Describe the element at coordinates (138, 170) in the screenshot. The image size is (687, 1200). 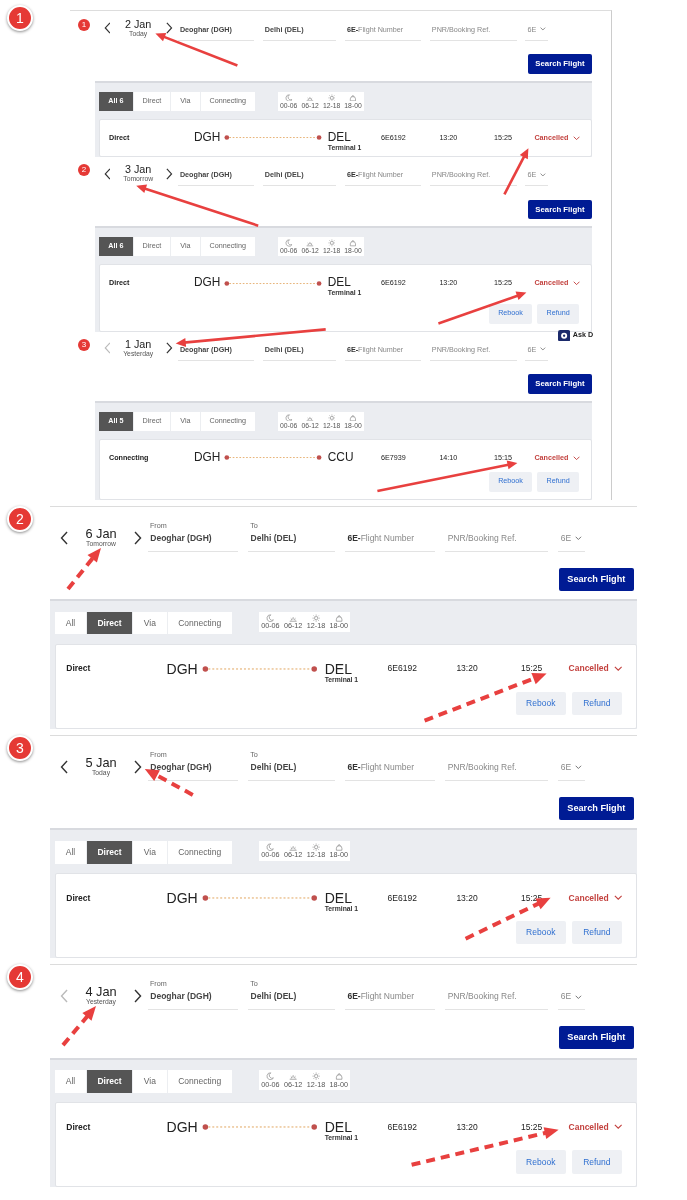
I see `date-text: 3 Jan` at that location.